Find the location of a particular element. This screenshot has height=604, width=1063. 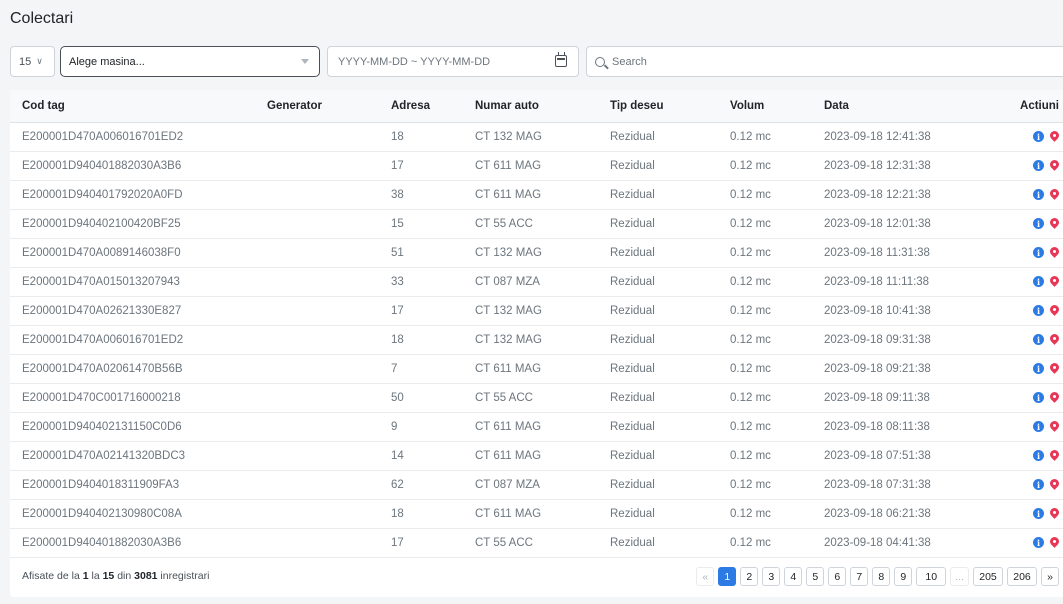

column-header-tip-deseu: Tip deseu is located at coordinates (658, 106).